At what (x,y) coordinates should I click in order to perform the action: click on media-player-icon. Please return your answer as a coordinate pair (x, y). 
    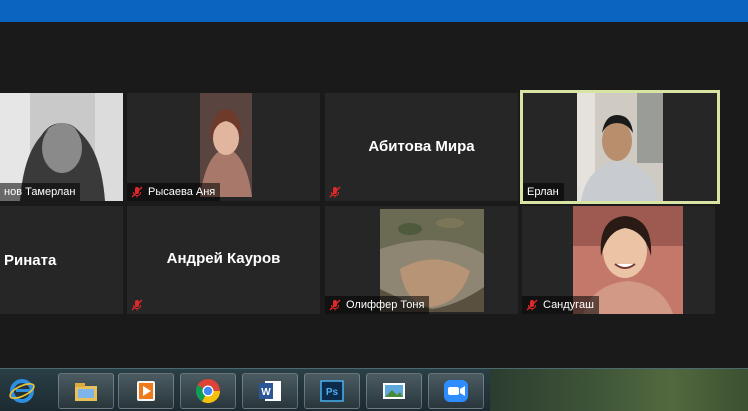
    Looking at the image, I should click on (146, 391).